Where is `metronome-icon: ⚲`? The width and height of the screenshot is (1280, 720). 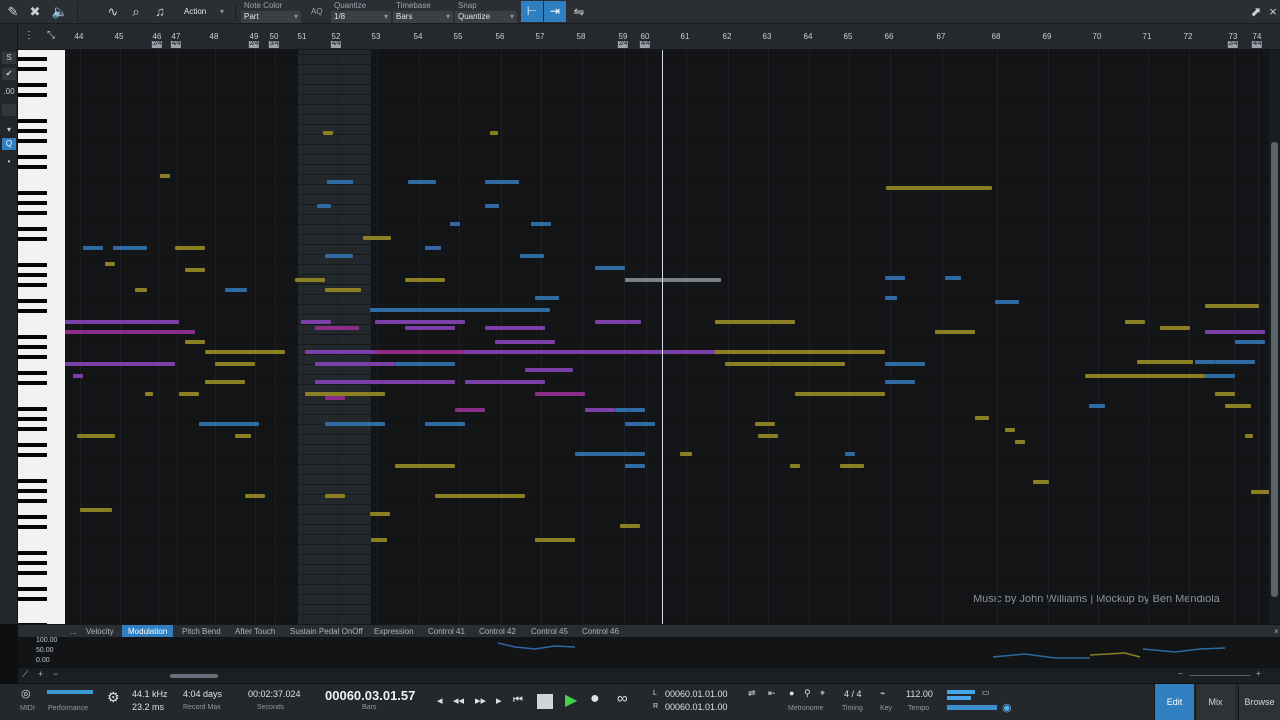
metronome-icon: ⚲ is located at coordinates (807, 693).